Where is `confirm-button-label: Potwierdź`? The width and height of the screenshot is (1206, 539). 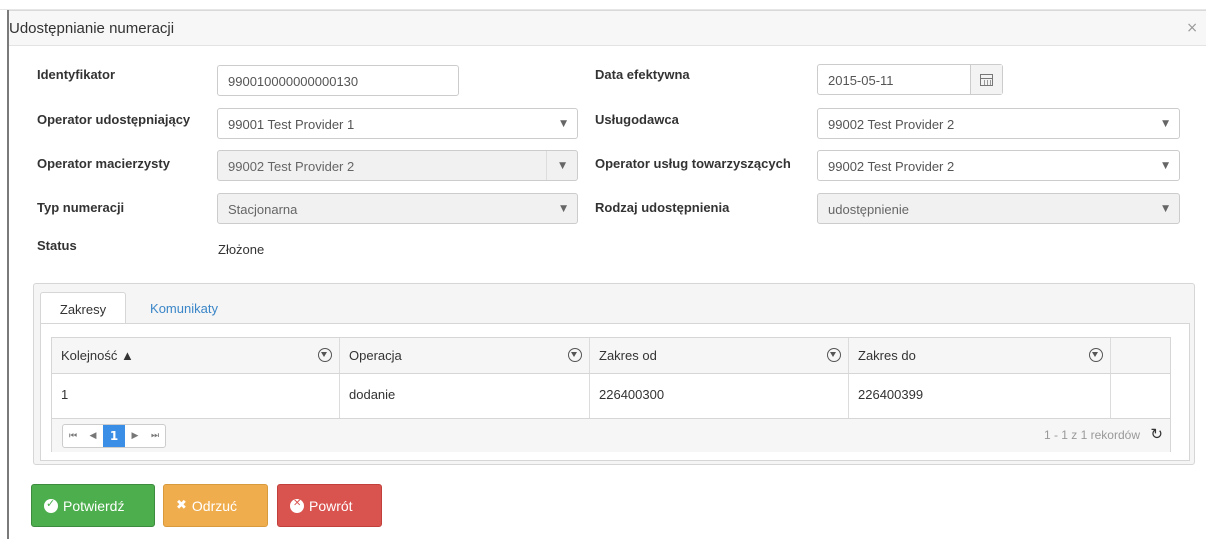 confirm-button-label: Potwierdź is located at coordinates (94, 505).